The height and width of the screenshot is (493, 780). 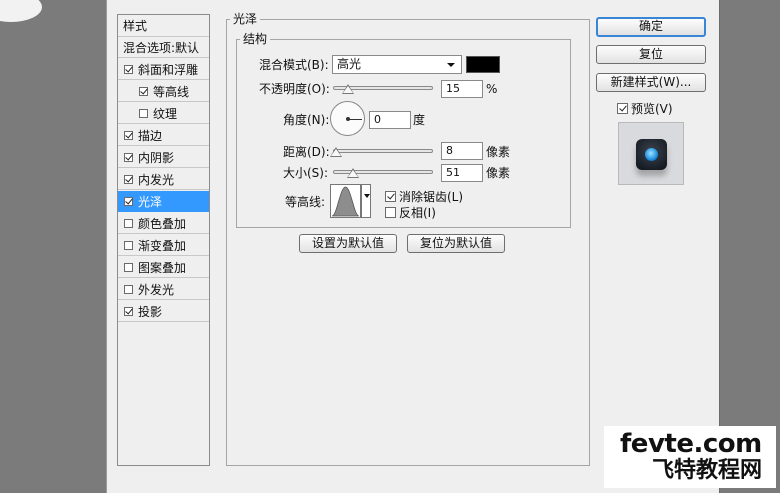 I want to click on style-item-color-overlay: 颜色叠加, so click(x=163, y=223).